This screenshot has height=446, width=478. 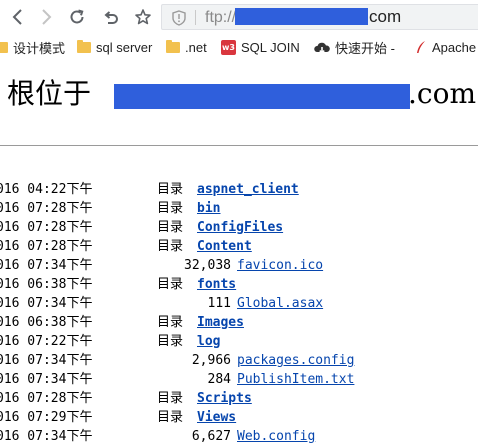 What do you see at coordinates (276, 436) in the screenshot?
I see `file-link: Web.config` at bounding box center [276, 436].